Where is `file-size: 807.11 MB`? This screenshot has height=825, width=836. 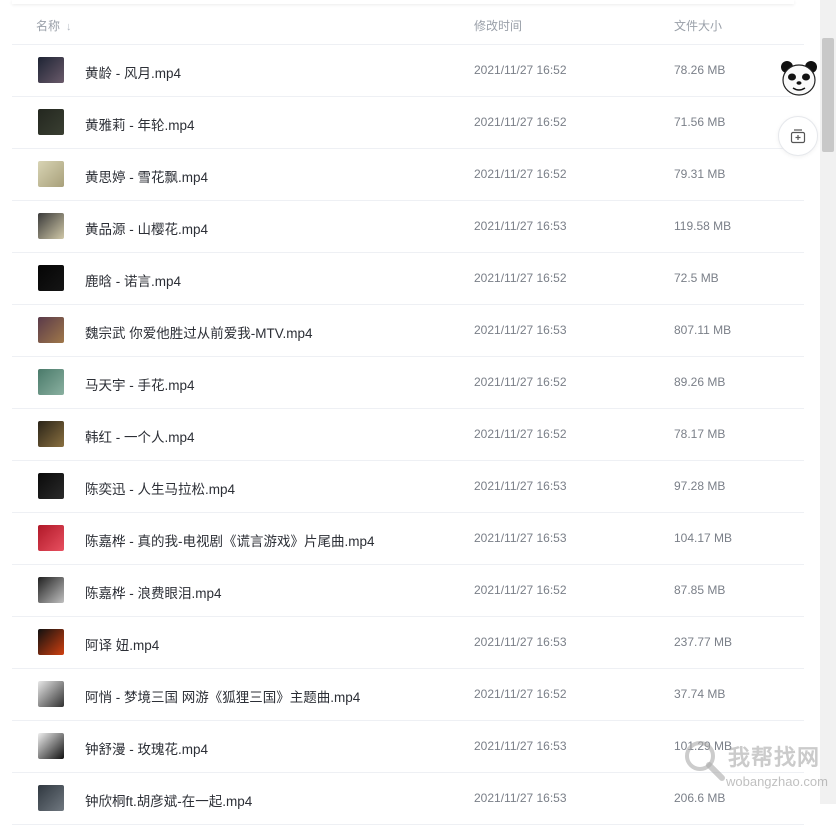 file-size: 807.11 MB is located at coordinates (703, 330).